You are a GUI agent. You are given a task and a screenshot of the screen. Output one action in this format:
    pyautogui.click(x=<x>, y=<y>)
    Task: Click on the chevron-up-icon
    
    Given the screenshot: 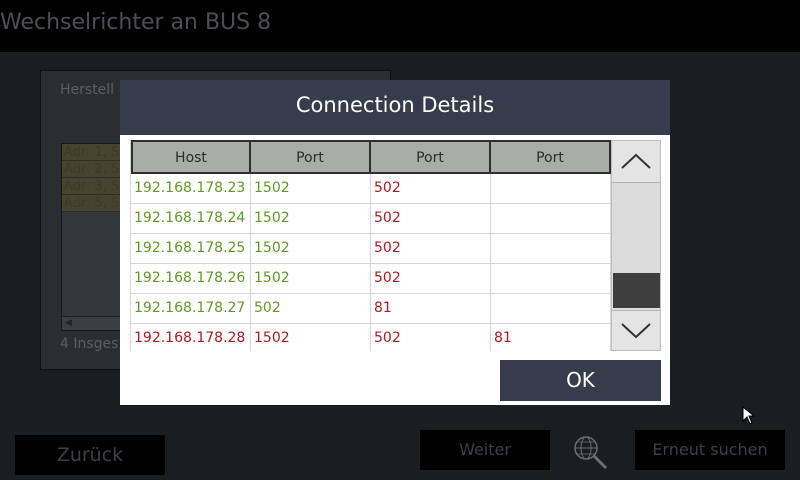 What is the action you would take?
    pyautogui.click(x=636, y=161)
    